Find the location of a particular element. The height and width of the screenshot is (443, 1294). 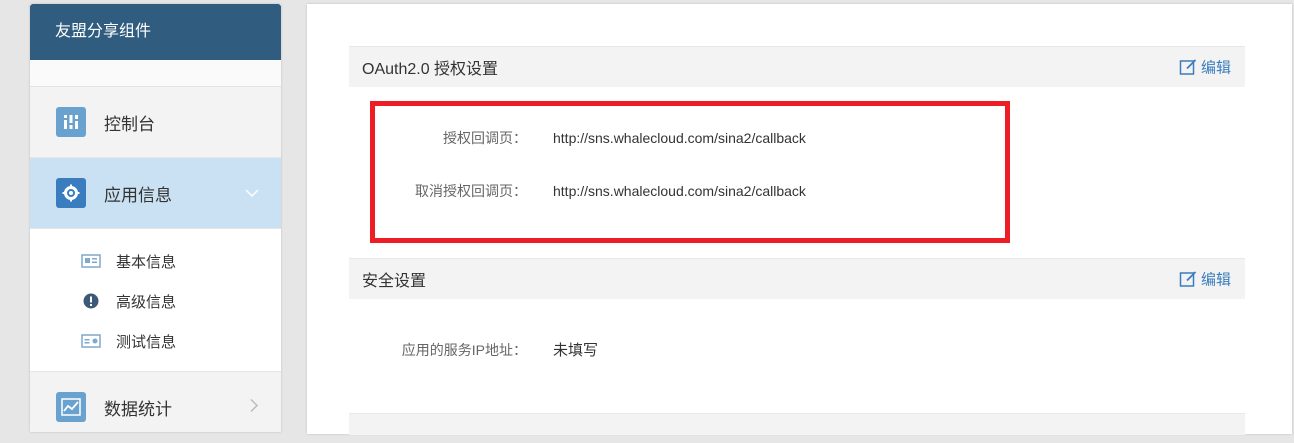

oauth-edit-button: 编辑 is located at coordinates (1205, 67).